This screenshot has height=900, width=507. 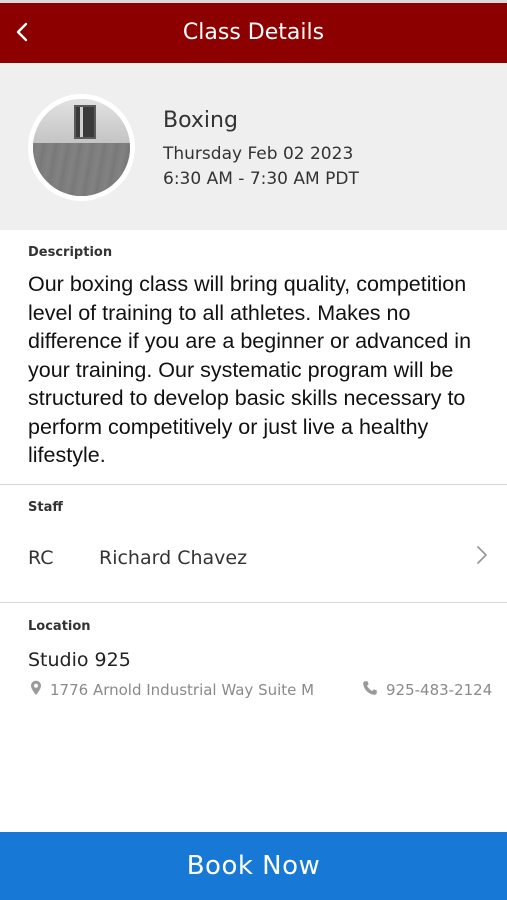 What do you see at coordinates (370, 690) in the screenshot?
I see `phone-icon` at bounding box center [370, 690].